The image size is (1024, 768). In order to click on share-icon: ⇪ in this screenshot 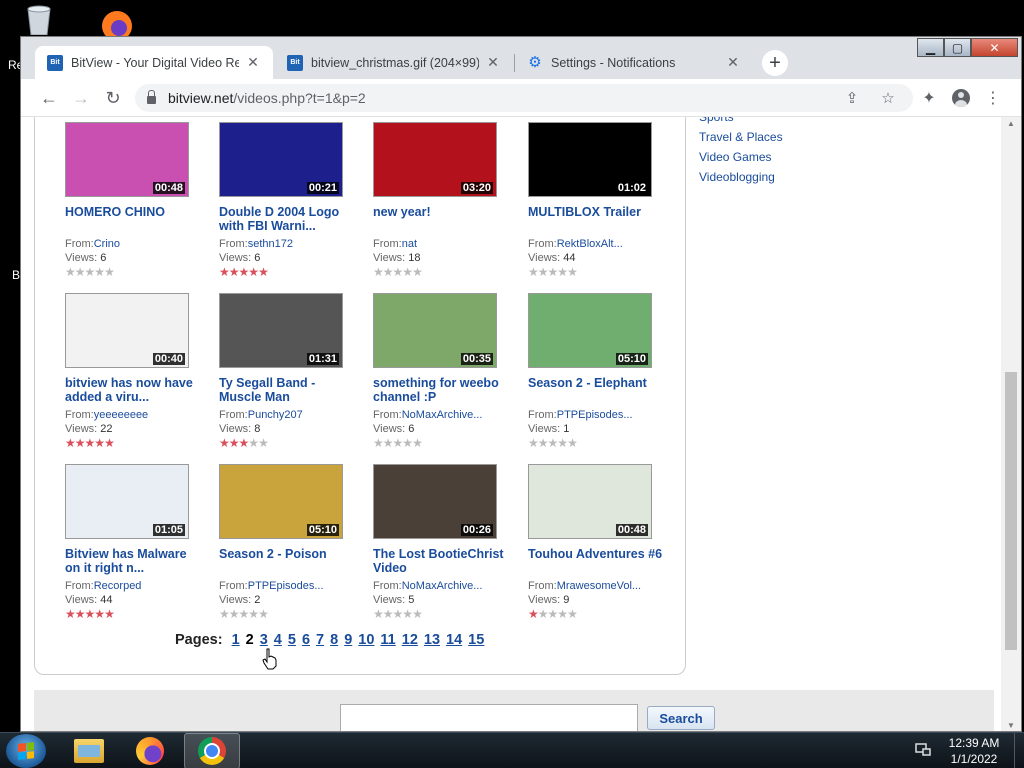, I will do `click(852, 98)`.